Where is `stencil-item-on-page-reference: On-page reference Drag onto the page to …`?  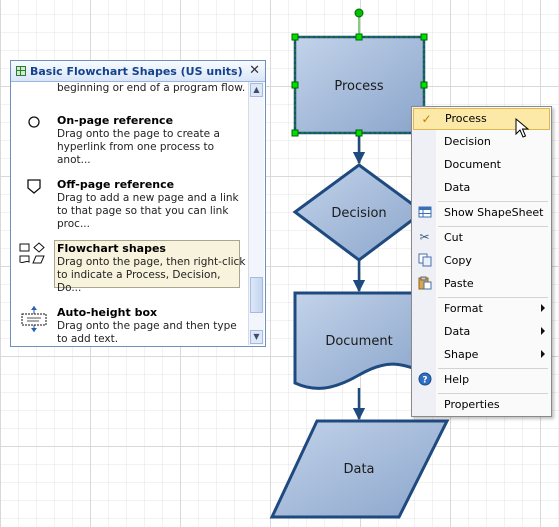
stencil-item-on-page-reference: On-page reference Drag onto the page to … is located at coordinates (130, 140).